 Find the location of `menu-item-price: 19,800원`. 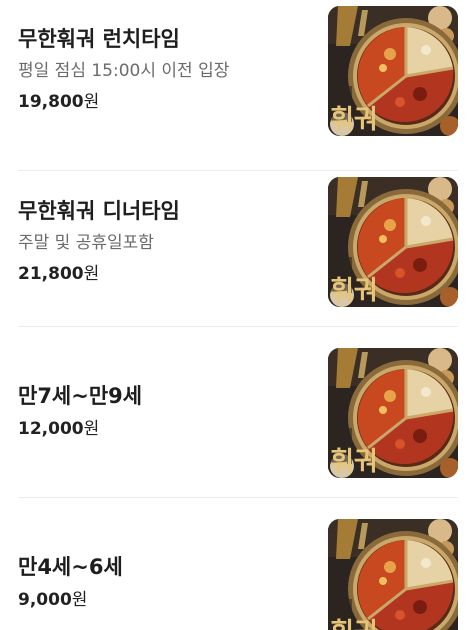

menu-item-price: 19,800원 is located at coordinates (163, 102).